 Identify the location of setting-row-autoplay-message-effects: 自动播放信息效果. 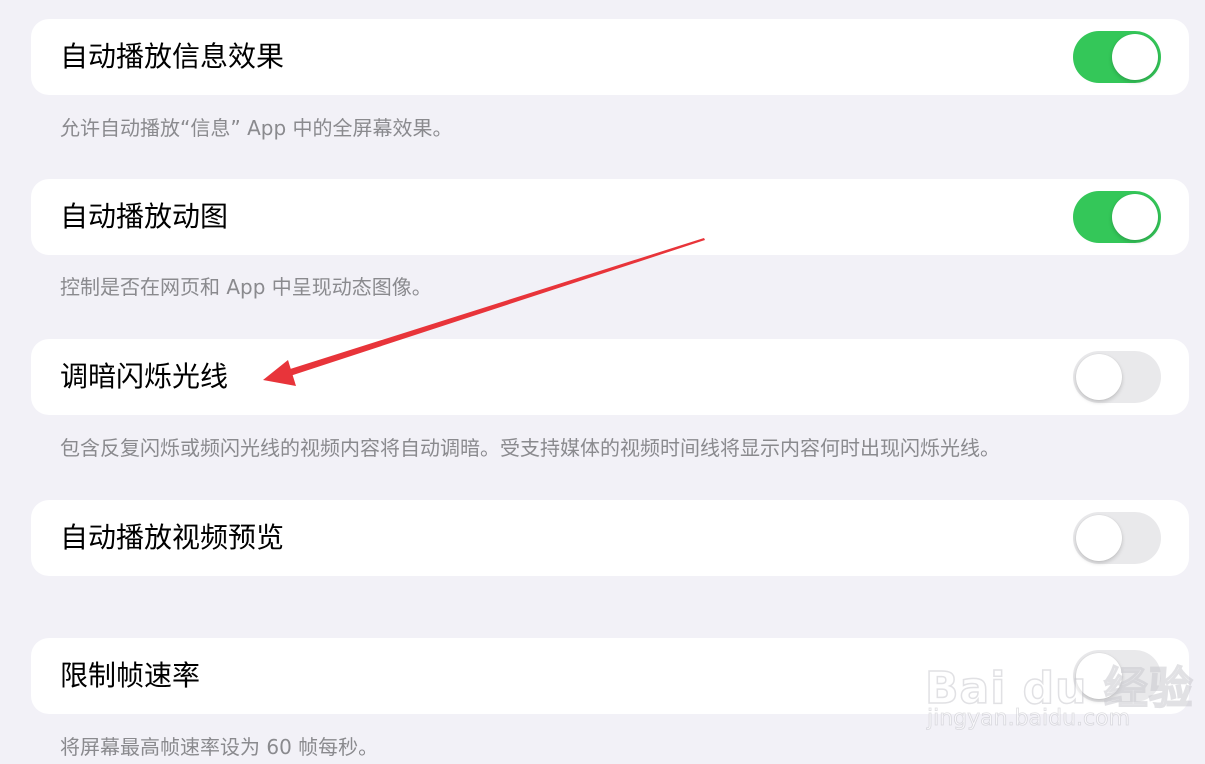
(610, 57).